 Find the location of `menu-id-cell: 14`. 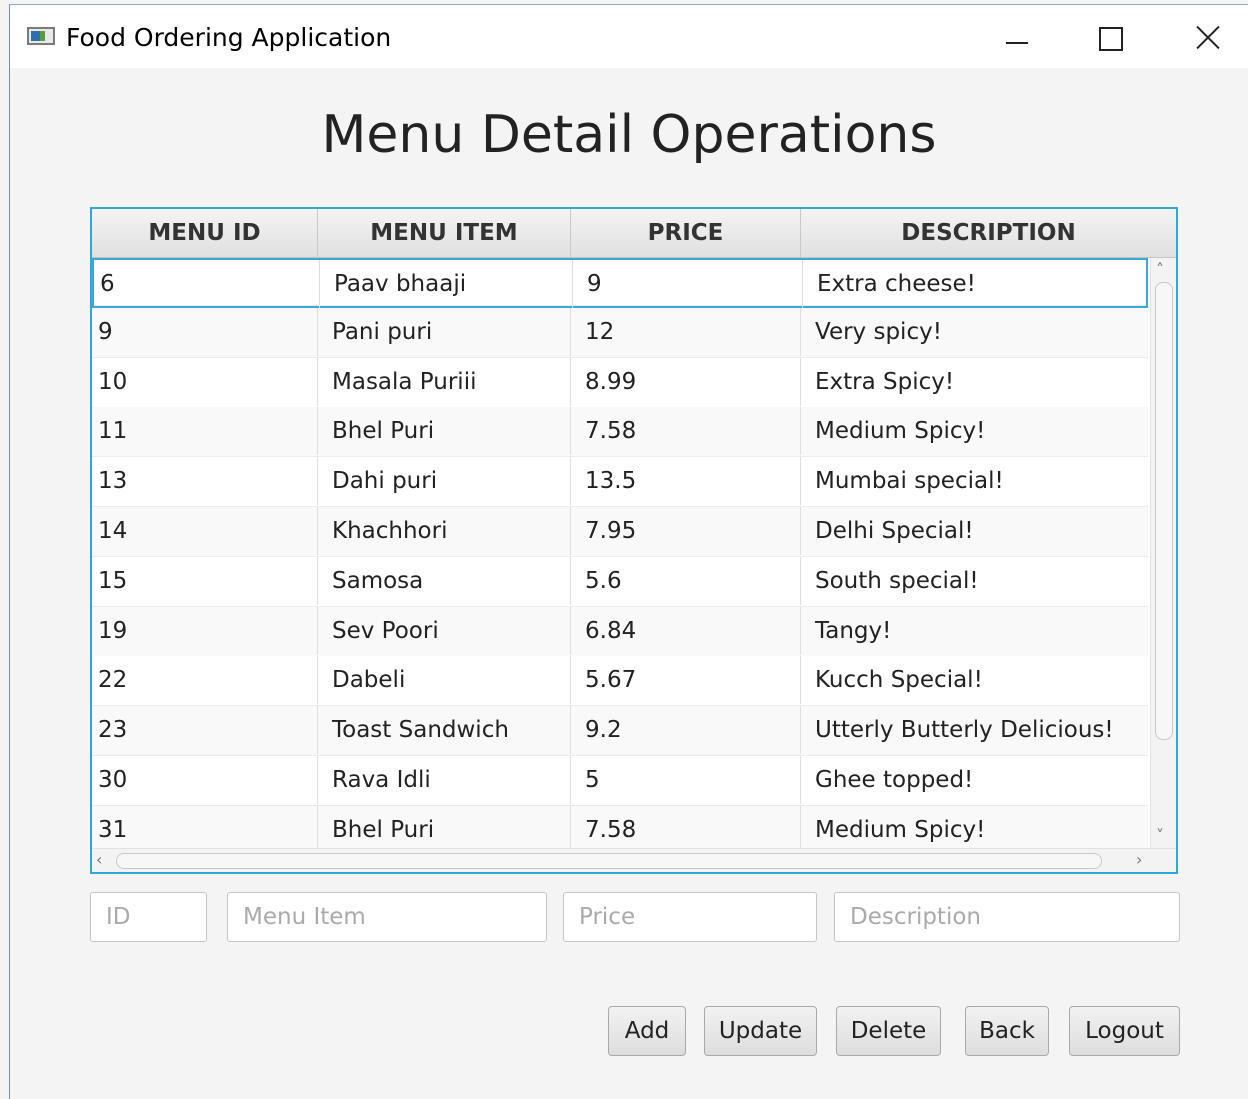

menu-id-cell: 14 is located at coordinates (205, 531).